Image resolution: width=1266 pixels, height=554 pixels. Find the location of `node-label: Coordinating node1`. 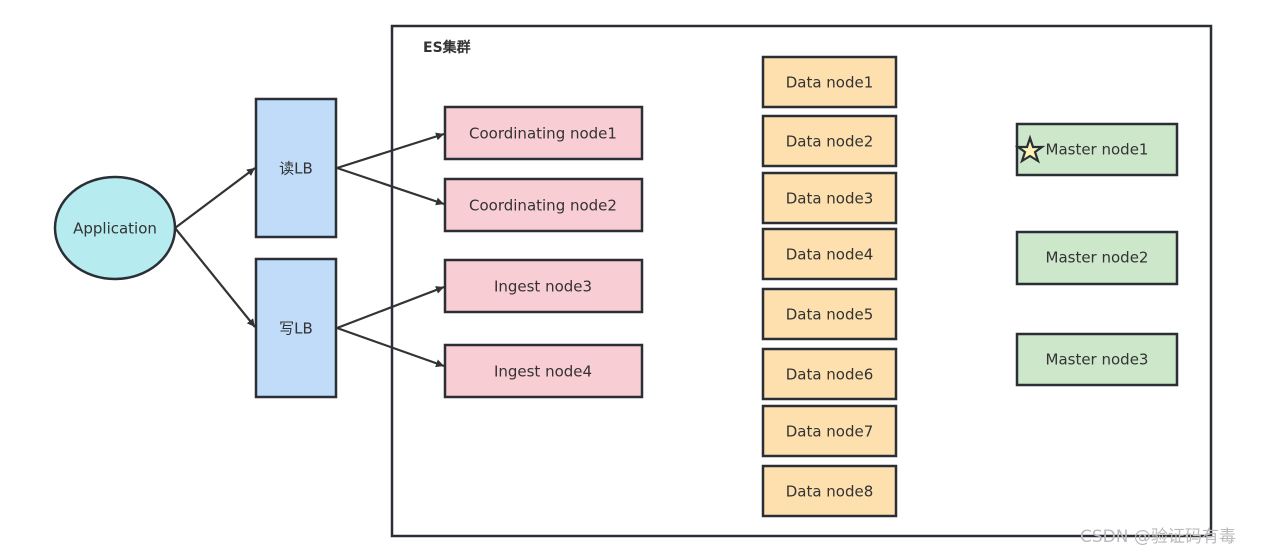

node-label: Coordinating node1 is located at coordinates (543, 134).